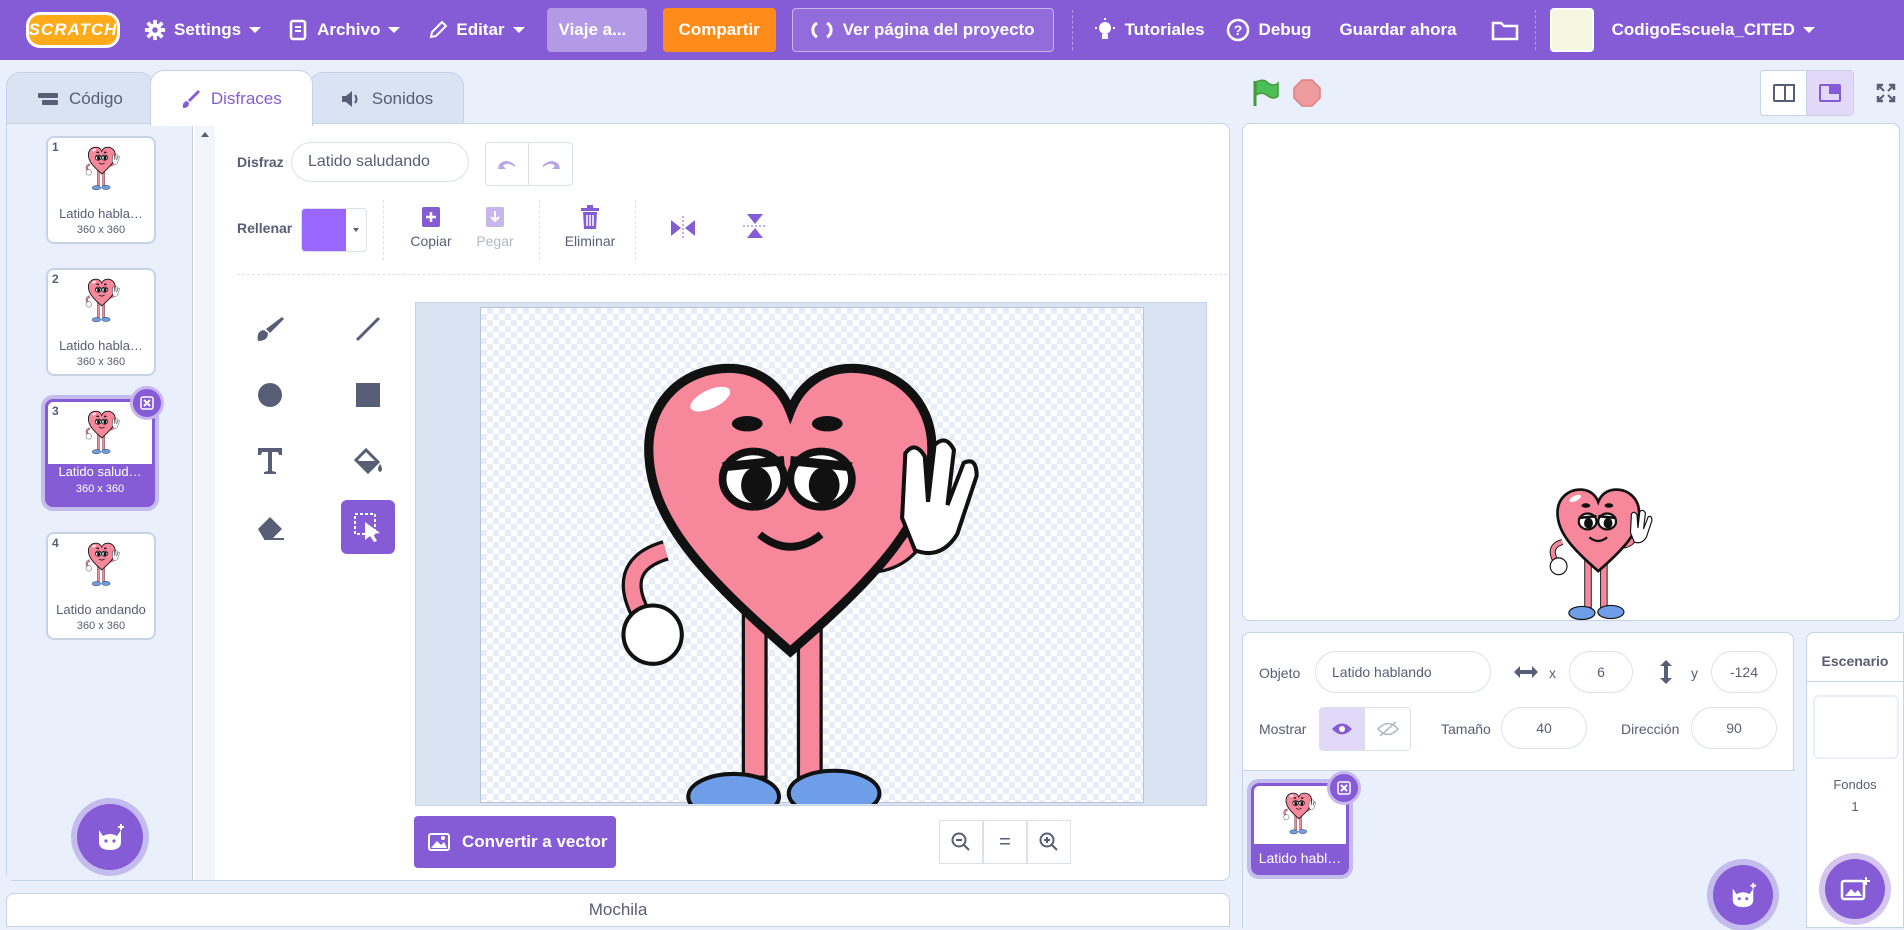 This screenshot has width=1904, height=930. I want to click on size-input: 40, so click(1544, 728).